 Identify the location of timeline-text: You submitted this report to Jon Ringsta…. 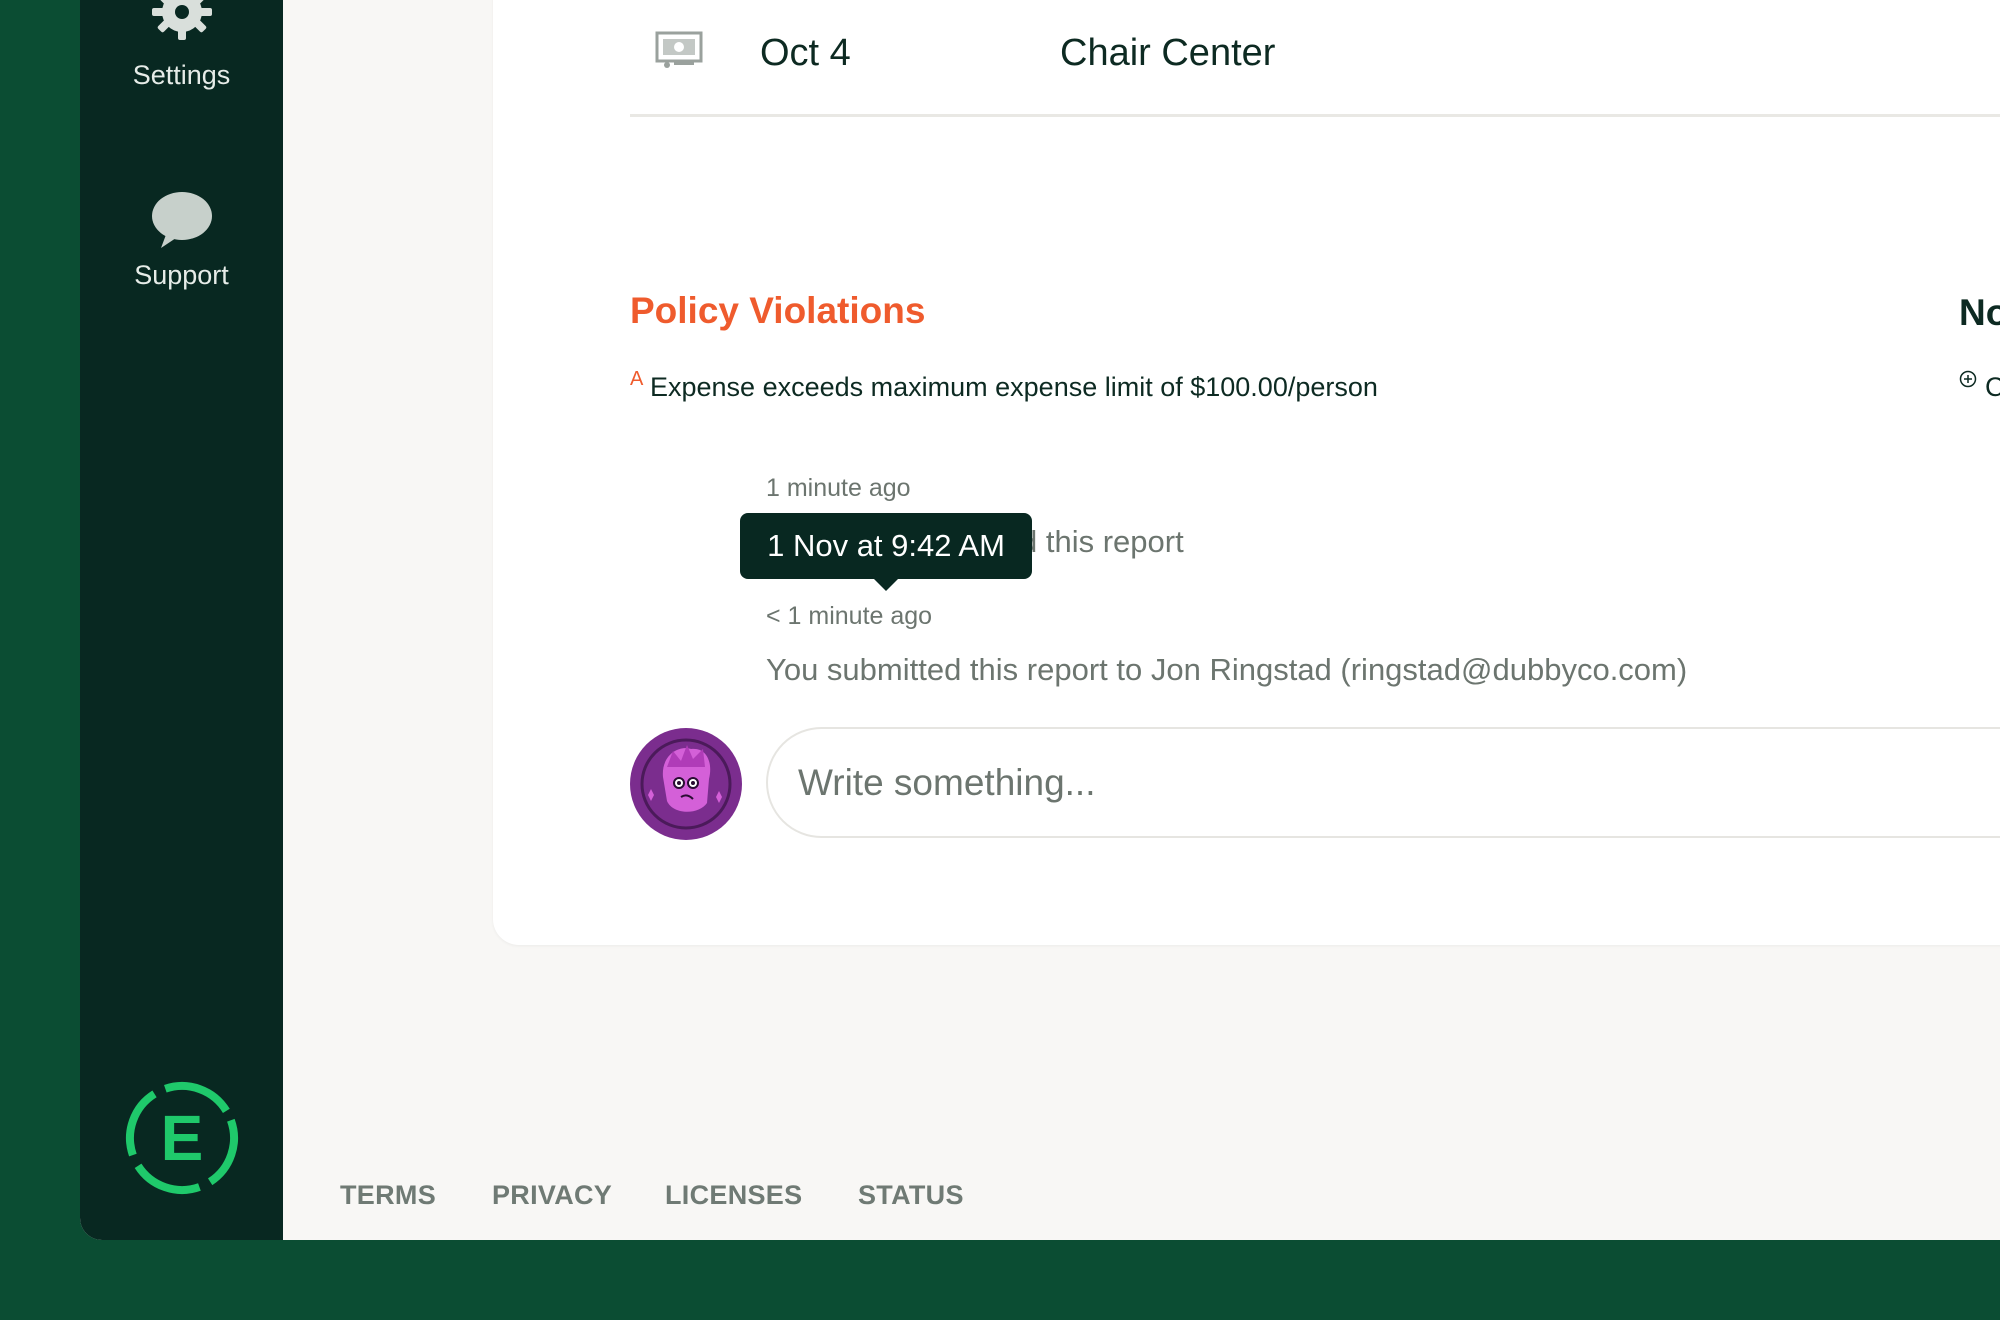
(1227, 669).